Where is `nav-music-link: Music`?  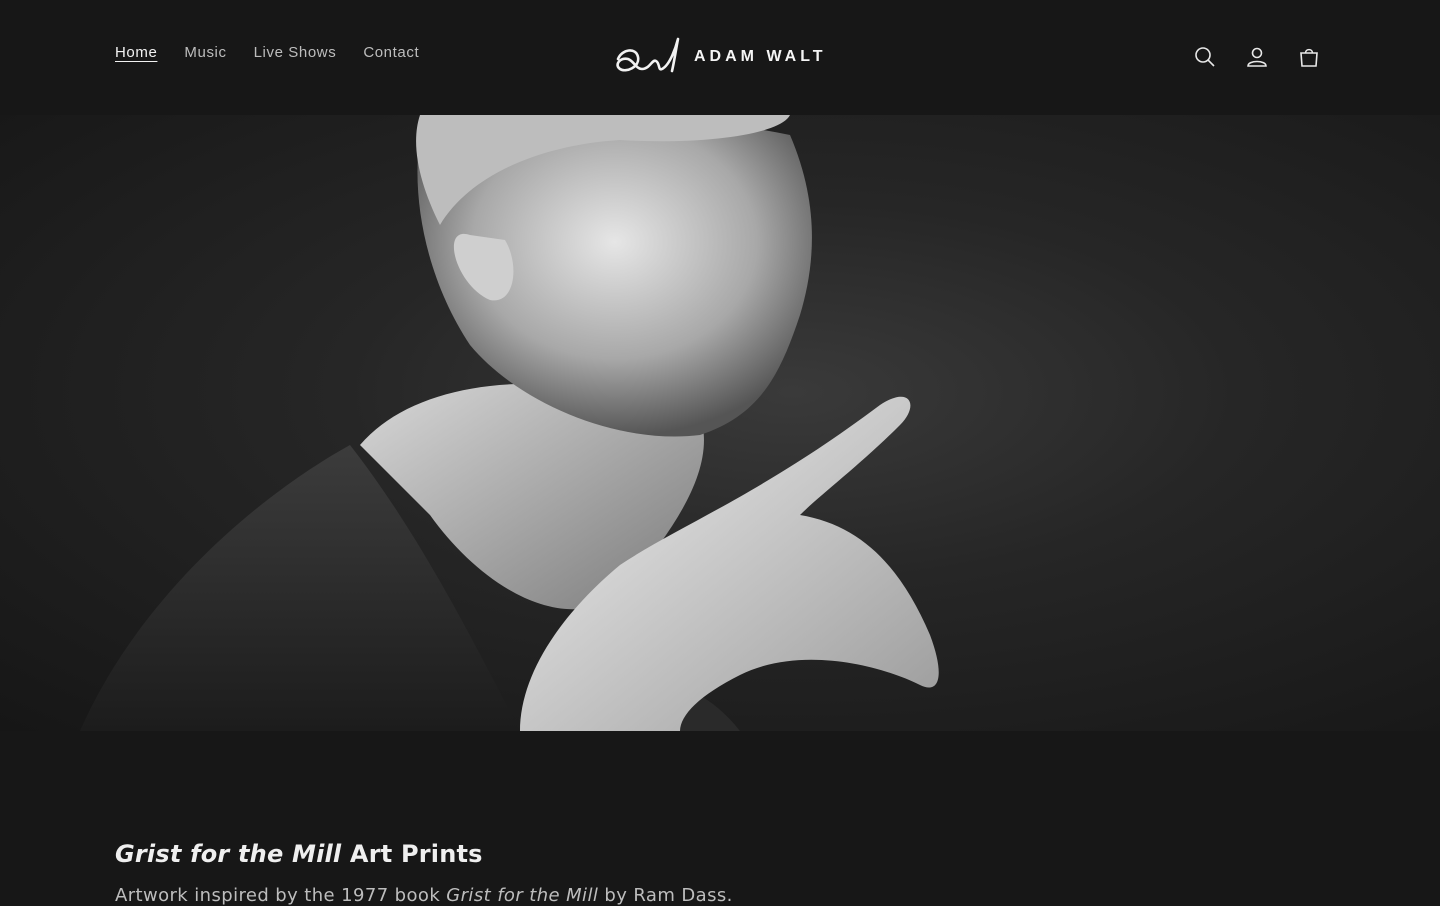
nav-music-link: Music is located at coordinates (205, 52).